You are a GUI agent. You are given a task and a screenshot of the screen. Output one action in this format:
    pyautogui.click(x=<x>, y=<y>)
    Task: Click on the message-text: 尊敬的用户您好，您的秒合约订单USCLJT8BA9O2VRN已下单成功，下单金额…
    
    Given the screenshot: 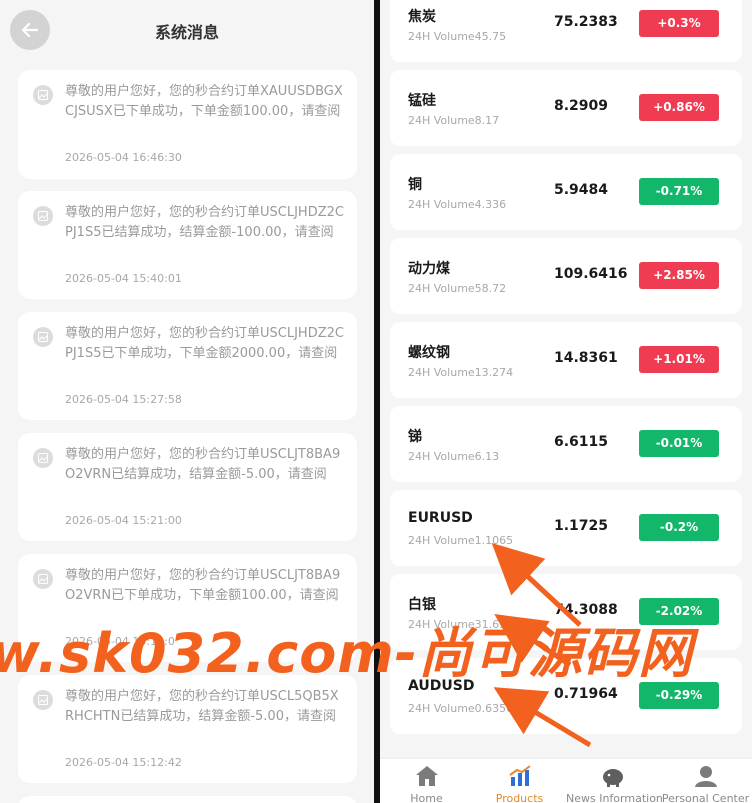 What is the action you would take?
    pyautogui.click(x=203, y=585)
    